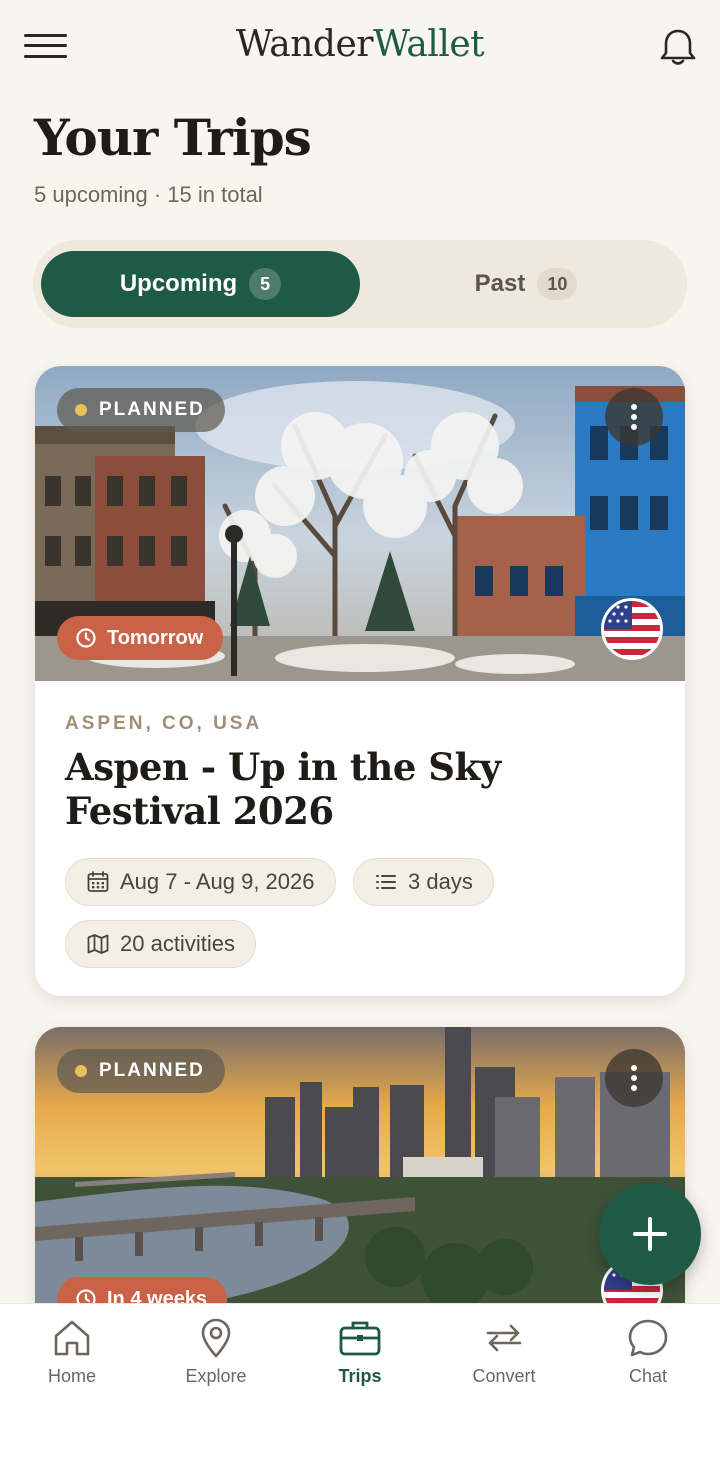  I want to click on trip-countdown-label: Tomorrow, so click(155, 637).